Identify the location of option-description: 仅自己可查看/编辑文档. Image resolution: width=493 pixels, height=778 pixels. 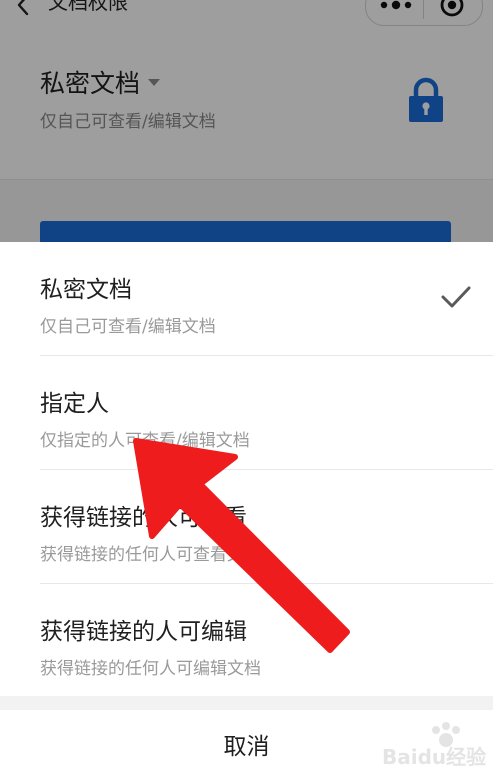
(128, 327).